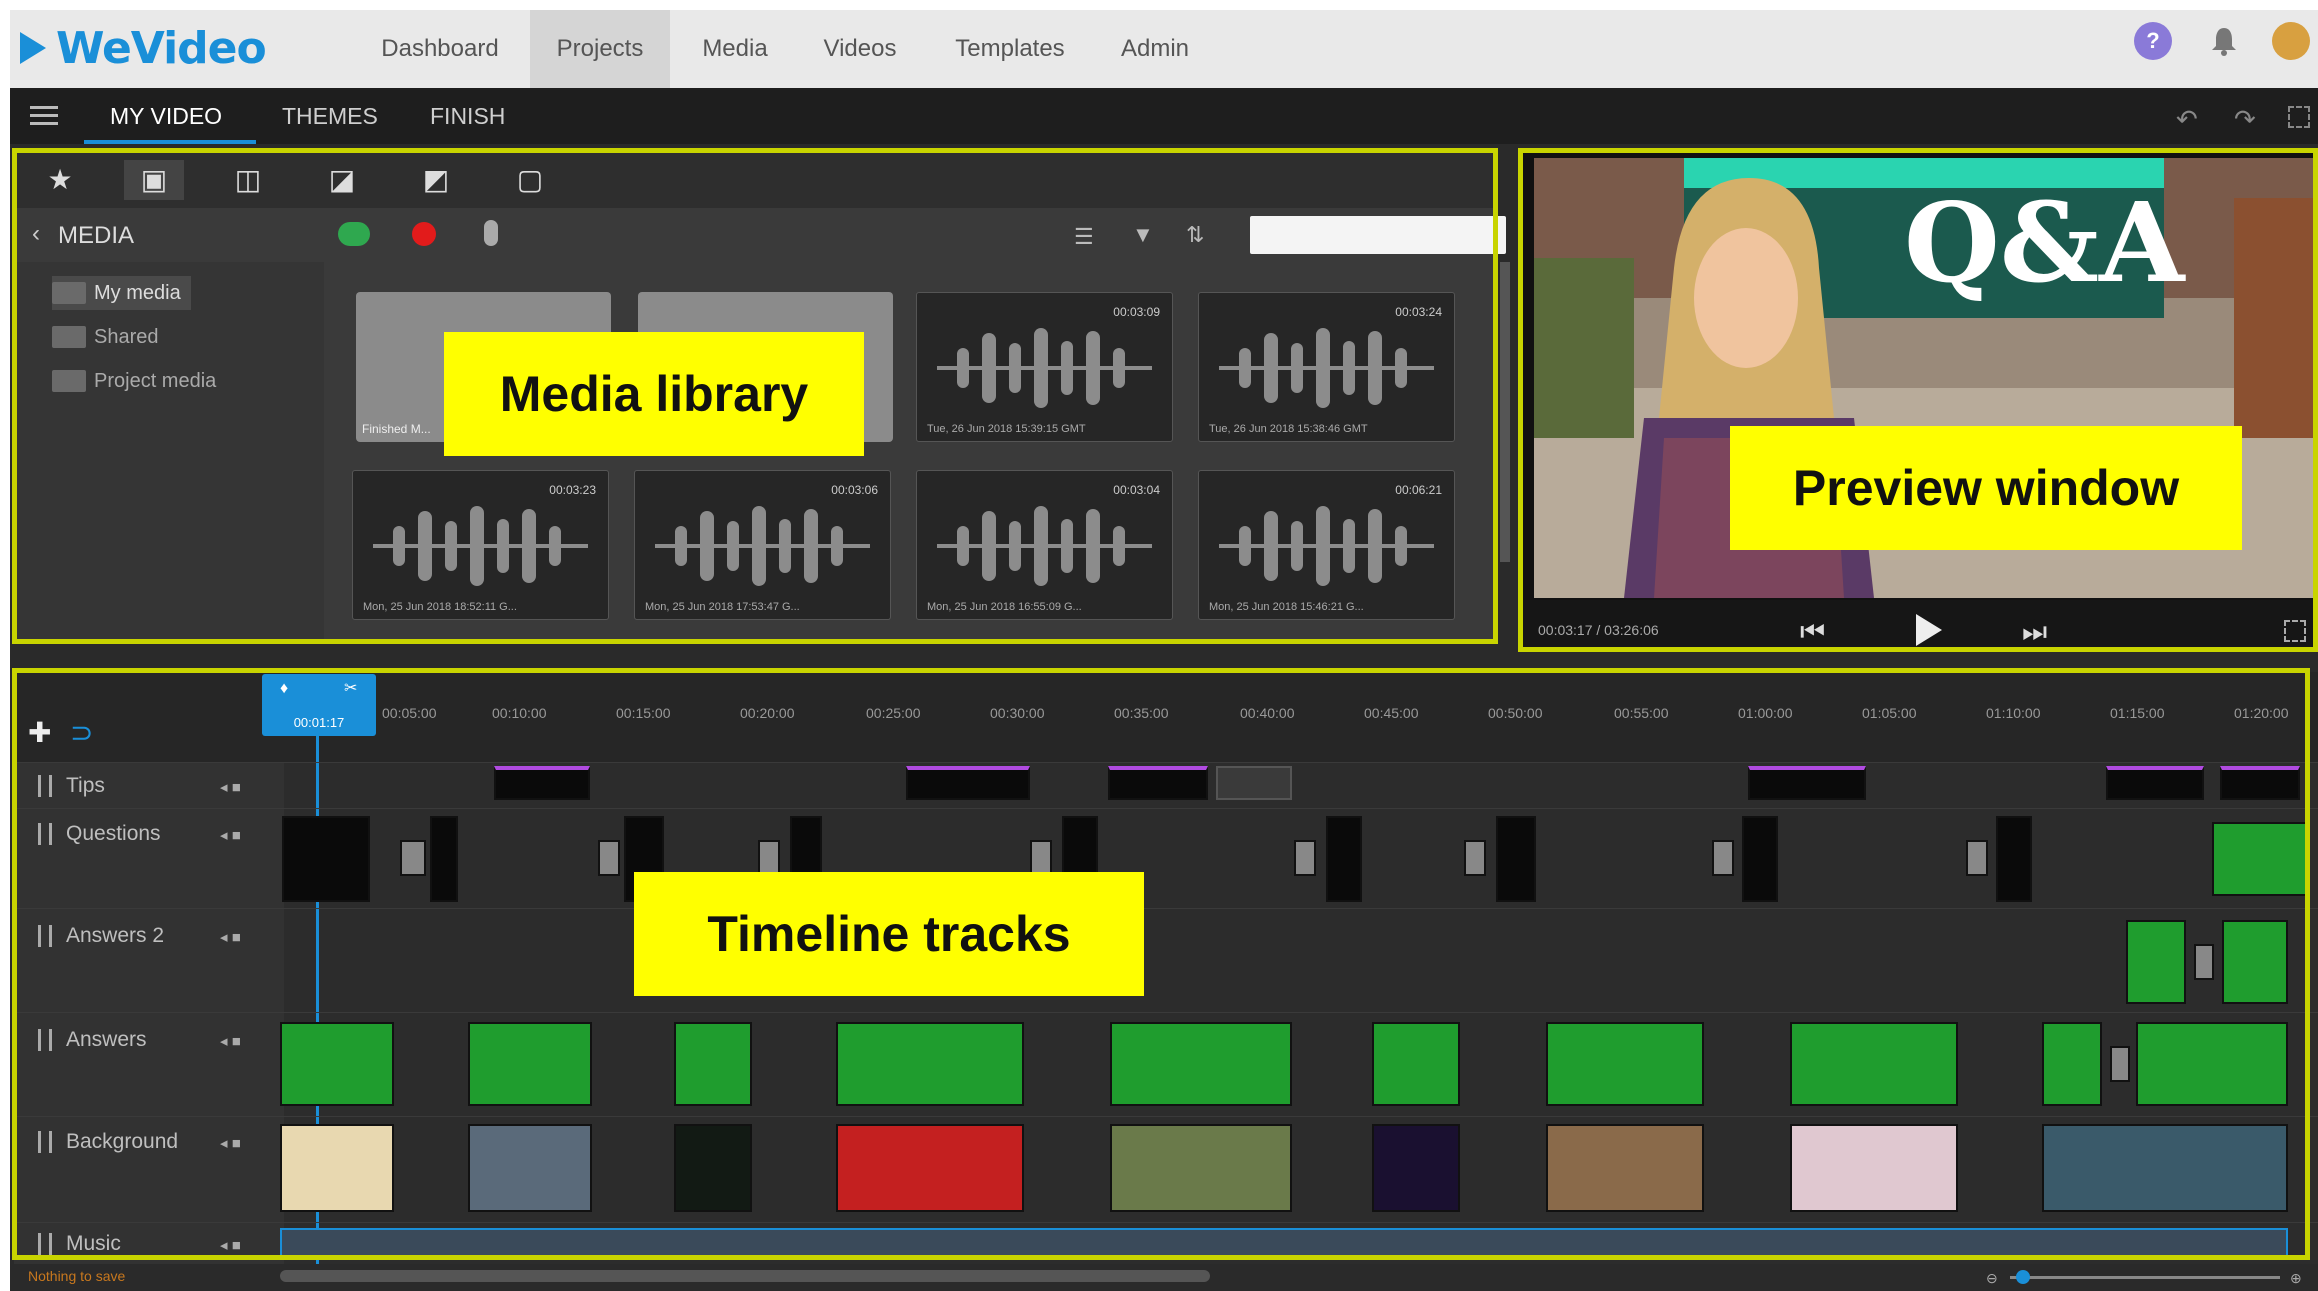 This screenshot has height=1291, width=2318. I want to click on save-status-text: Nothing to save, so click(77, 1276).